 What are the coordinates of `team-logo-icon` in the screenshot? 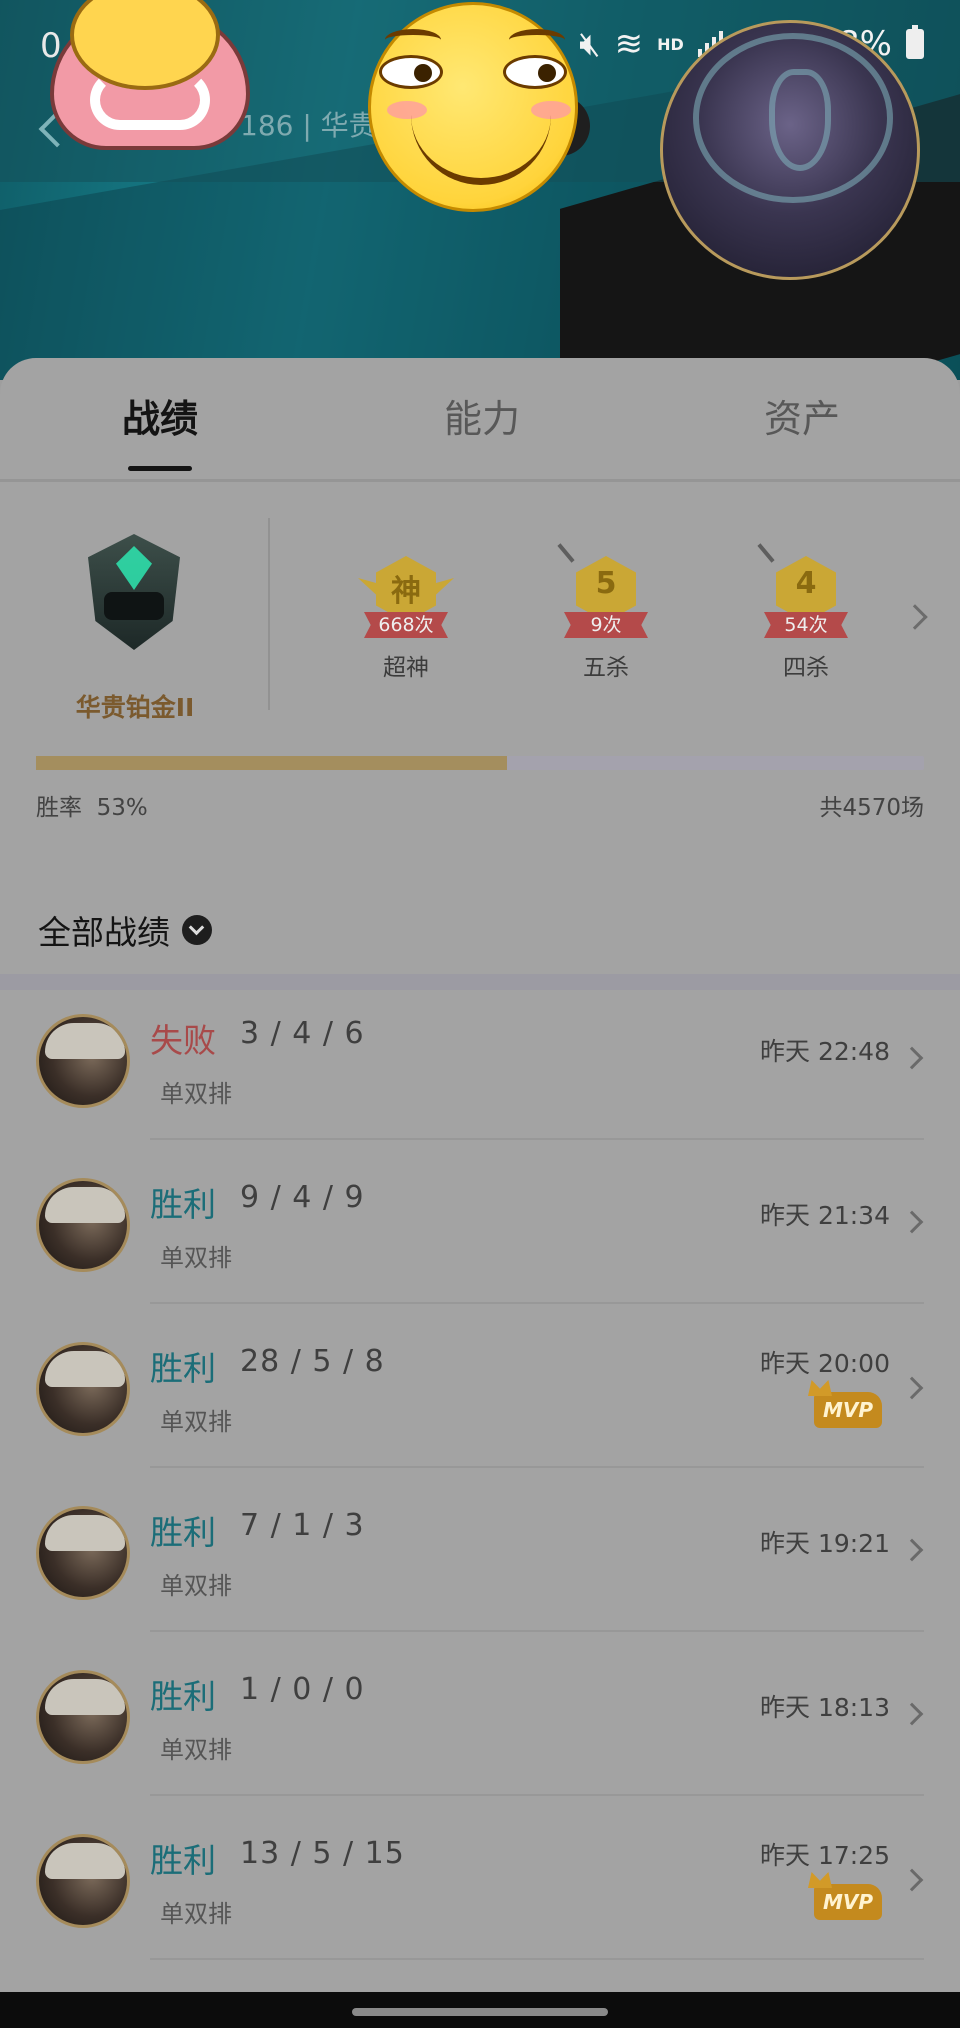 It's located at (793, 118).